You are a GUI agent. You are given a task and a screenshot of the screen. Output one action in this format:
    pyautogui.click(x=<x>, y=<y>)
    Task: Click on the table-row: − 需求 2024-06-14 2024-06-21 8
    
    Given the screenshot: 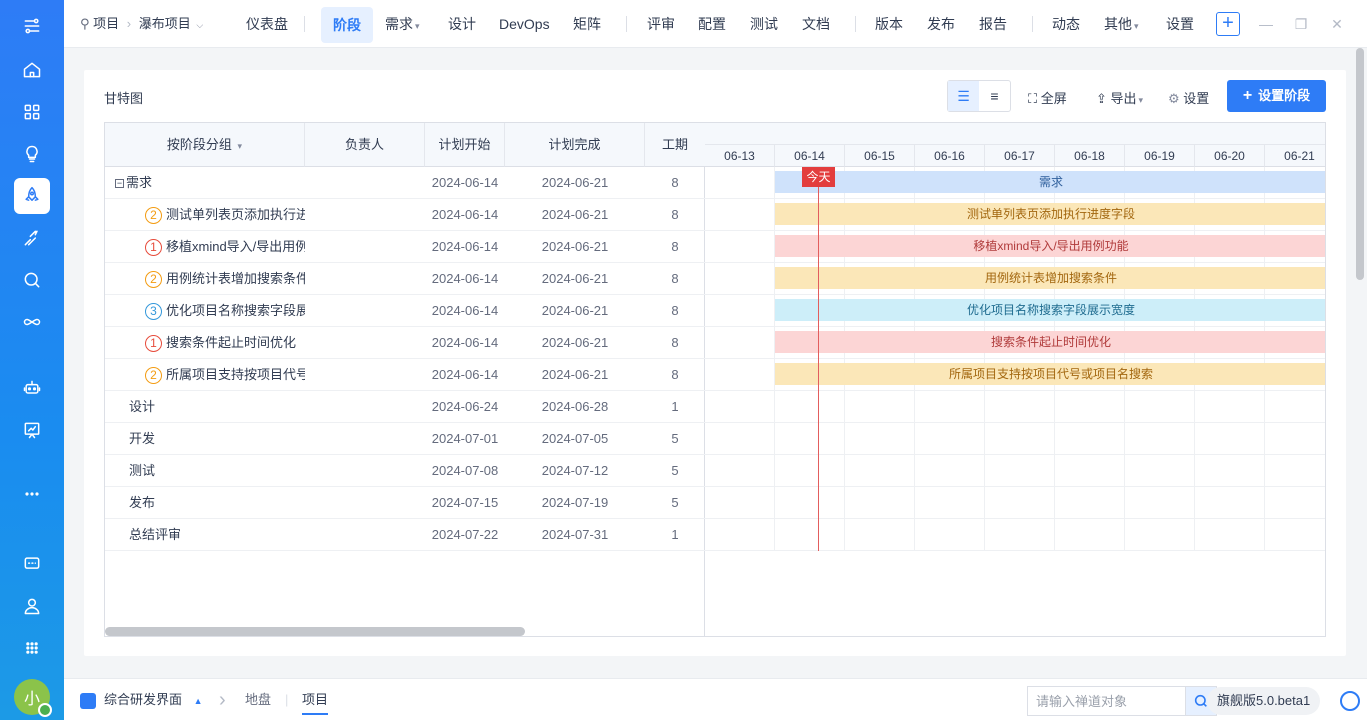 What is the action you would take?
    pyautogui.click(x=405, y=183)
    